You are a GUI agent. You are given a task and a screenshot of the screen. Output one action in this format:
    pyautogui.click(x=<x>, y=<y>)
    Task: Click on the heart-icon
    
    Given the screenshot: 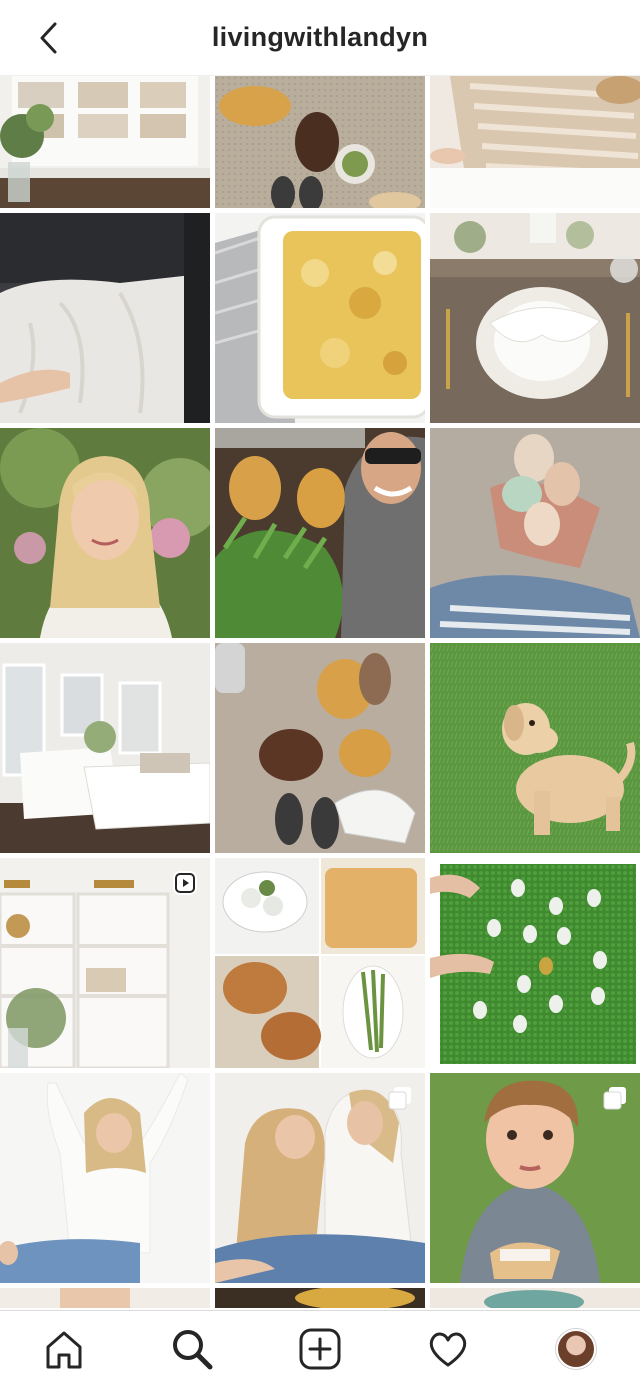 What is the action you would take?
    pyautogui.click(x=448, y=1349)
    